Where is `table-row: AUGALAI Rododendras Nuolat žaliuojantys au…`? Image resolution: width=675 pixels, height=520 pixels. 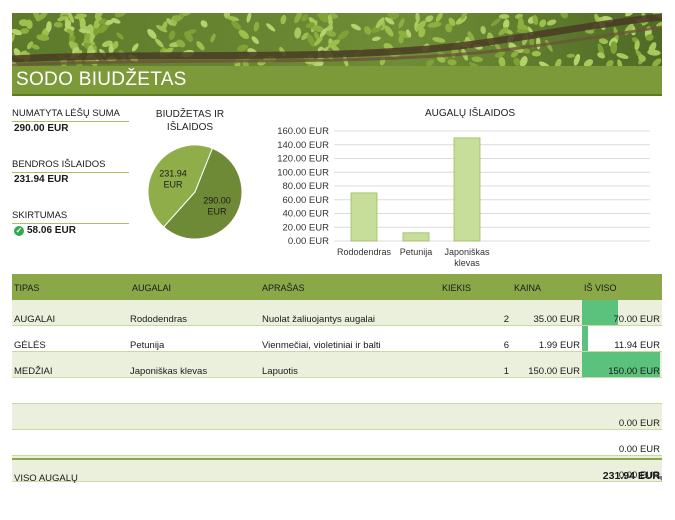
table-row: AUGALAI Rododendras Nuolat žaliuojantys au… is located at coordinates (337, 313).